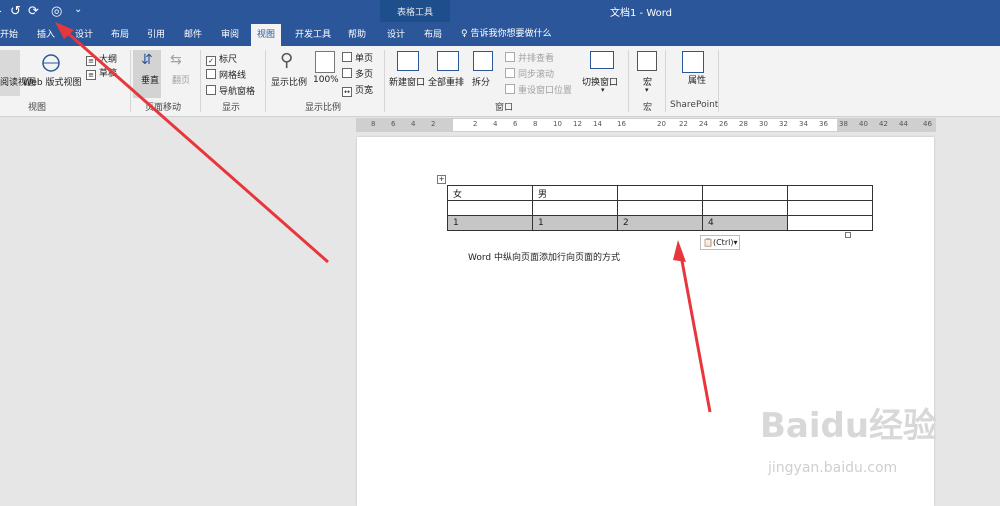 The image size is (1000, 506). I want to click on arrowhead, so click(679, 251).